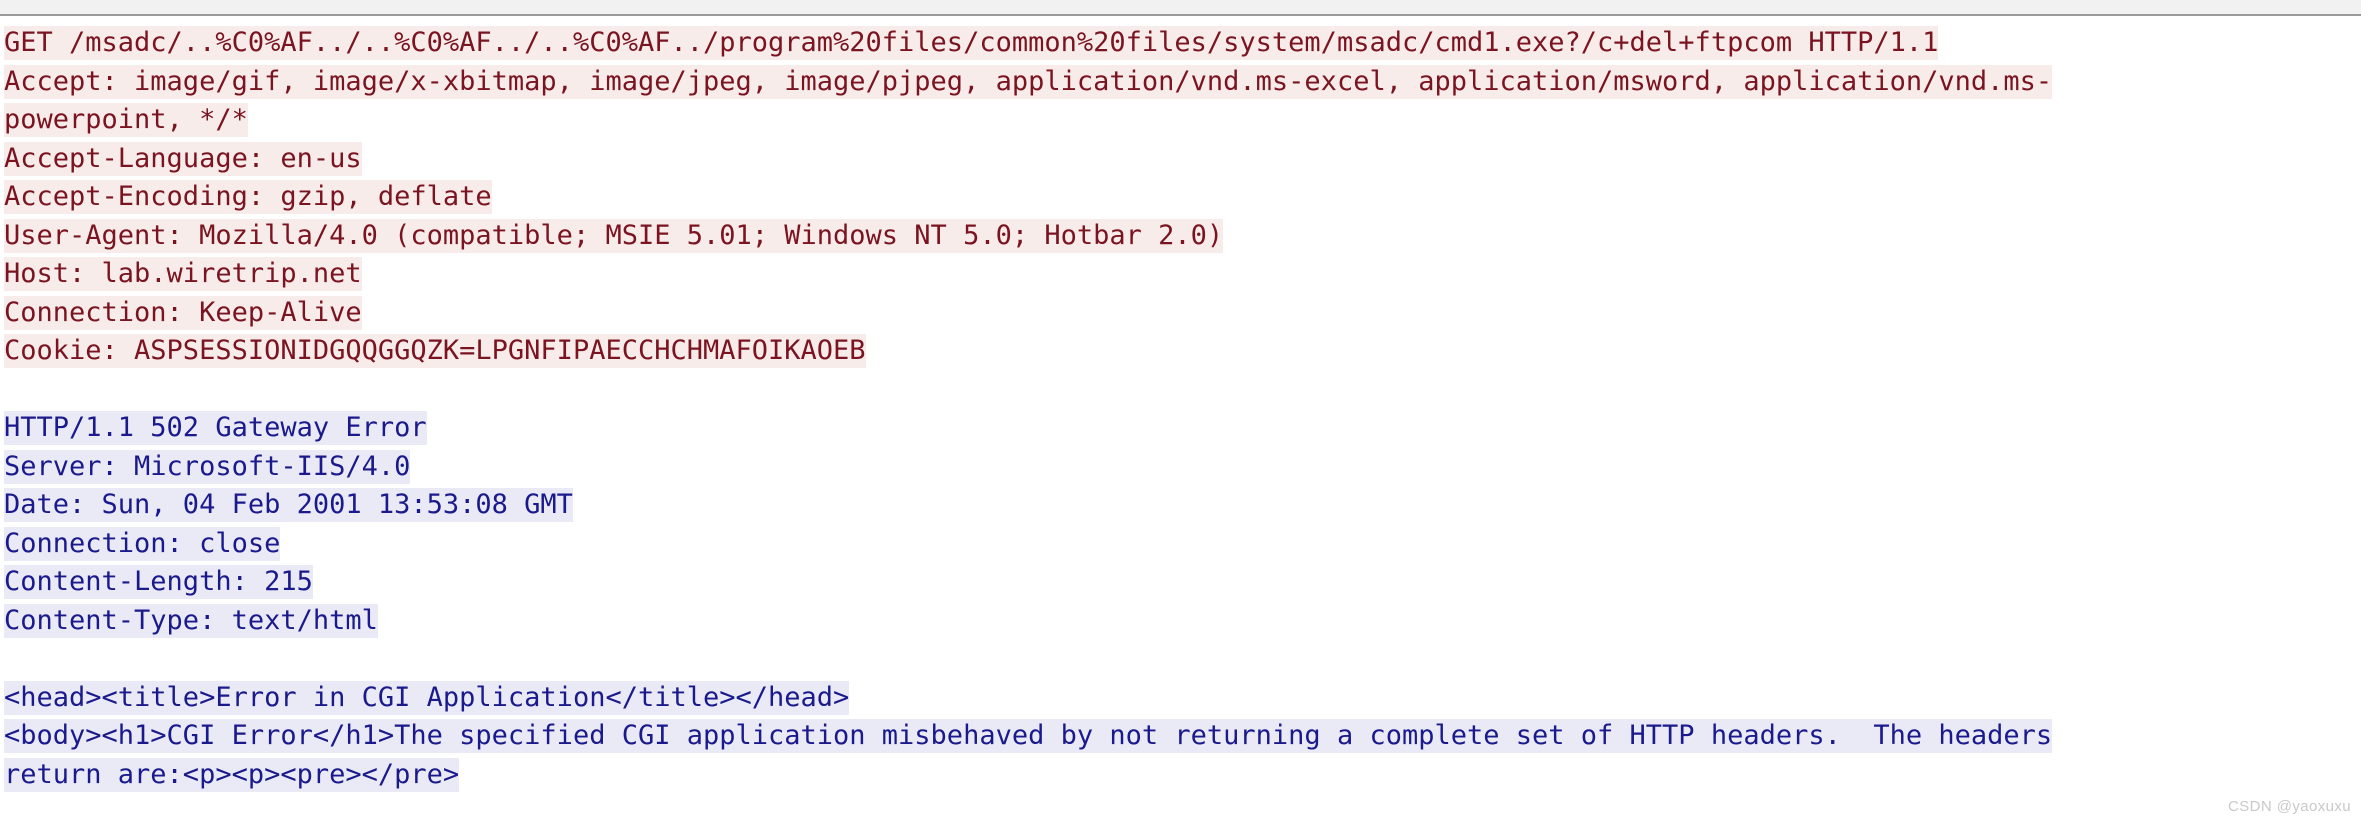 This screenshot has width=2361, height=819. What do you see at coordinates (126, 120) in the screenshot?
I see `request-header-accept-wrap-text: powerpoint, */*` at bounding box center [126, 120].